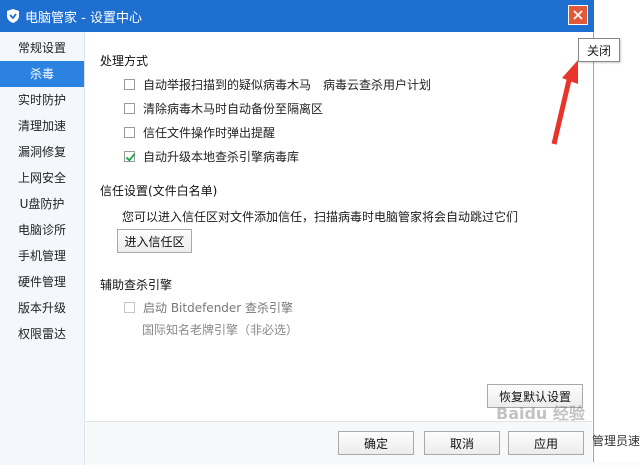 The image size is (640, 465). I want to click on window-title: 电脑管家 - 设置中心, so click(83, 18).